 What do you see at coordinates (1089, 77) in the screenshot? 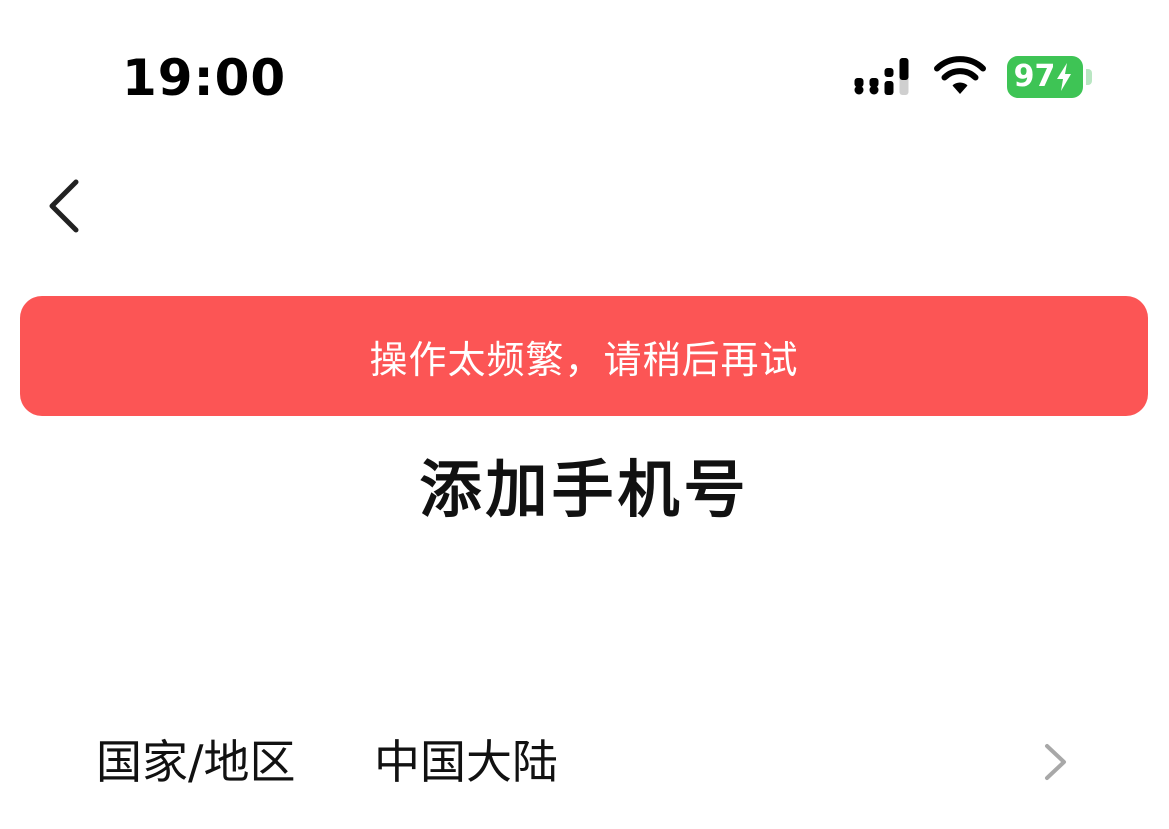
I see `battery-cap` at bounding box center [1089, 77].